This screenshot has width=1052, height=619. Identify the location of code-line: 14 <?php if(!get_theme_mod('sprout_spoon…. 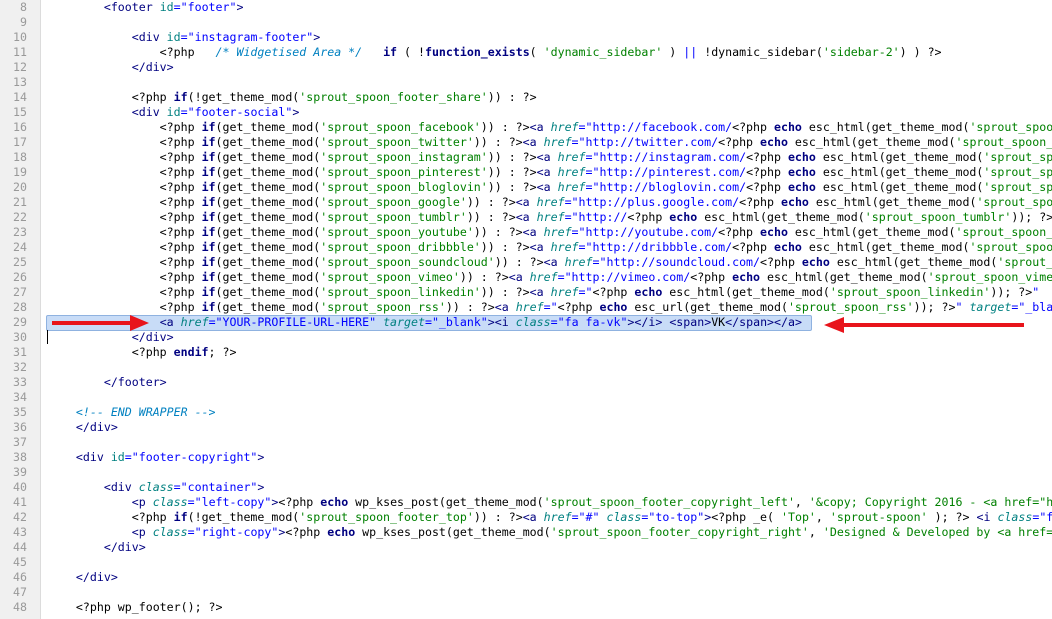
(526, 97).